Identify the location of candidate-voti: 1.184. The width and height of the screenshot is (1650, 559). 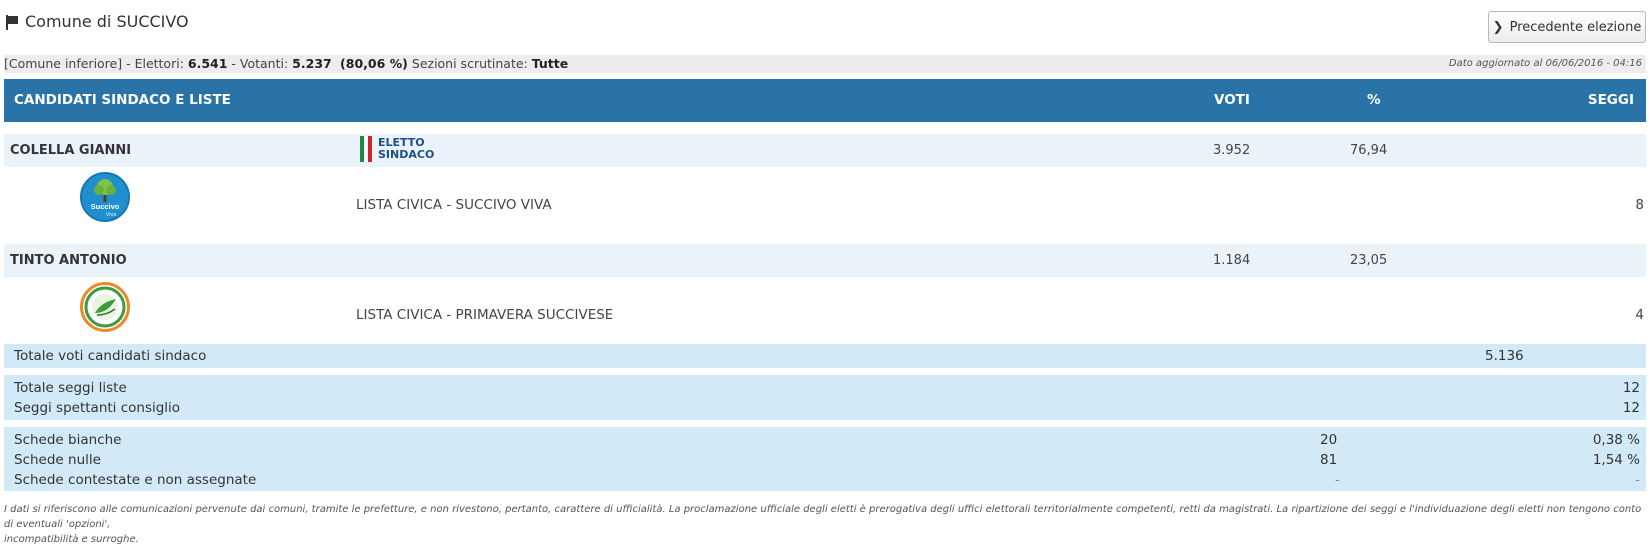
(1232, 260).